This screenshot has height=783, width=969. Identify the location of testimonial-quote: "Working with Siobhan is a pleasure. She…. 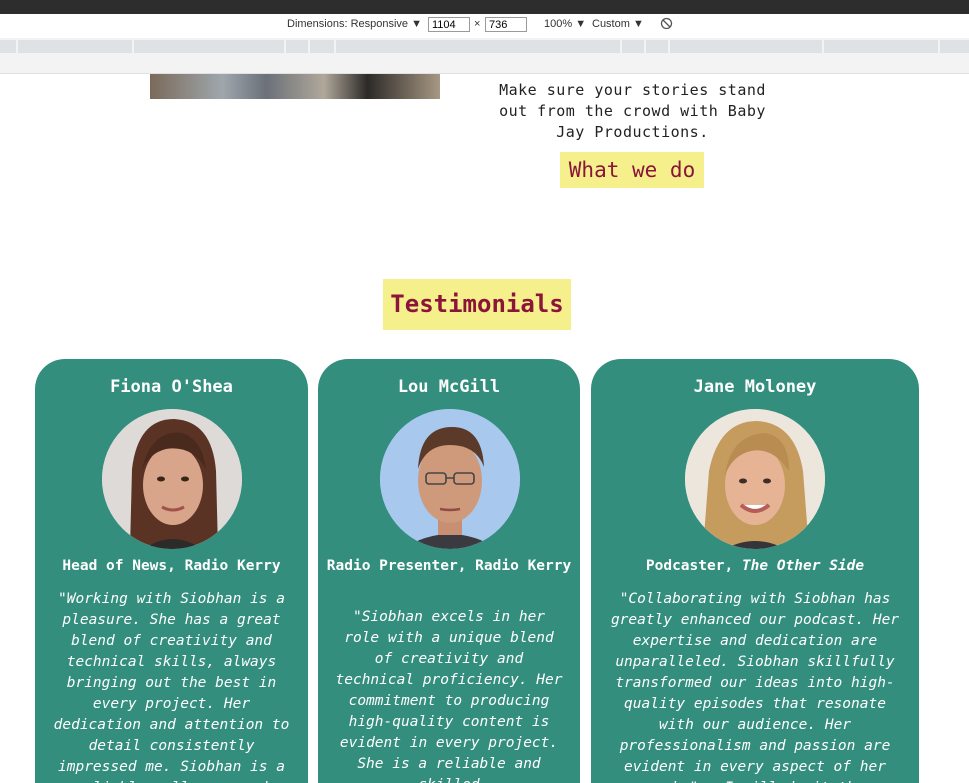
(171, 687).